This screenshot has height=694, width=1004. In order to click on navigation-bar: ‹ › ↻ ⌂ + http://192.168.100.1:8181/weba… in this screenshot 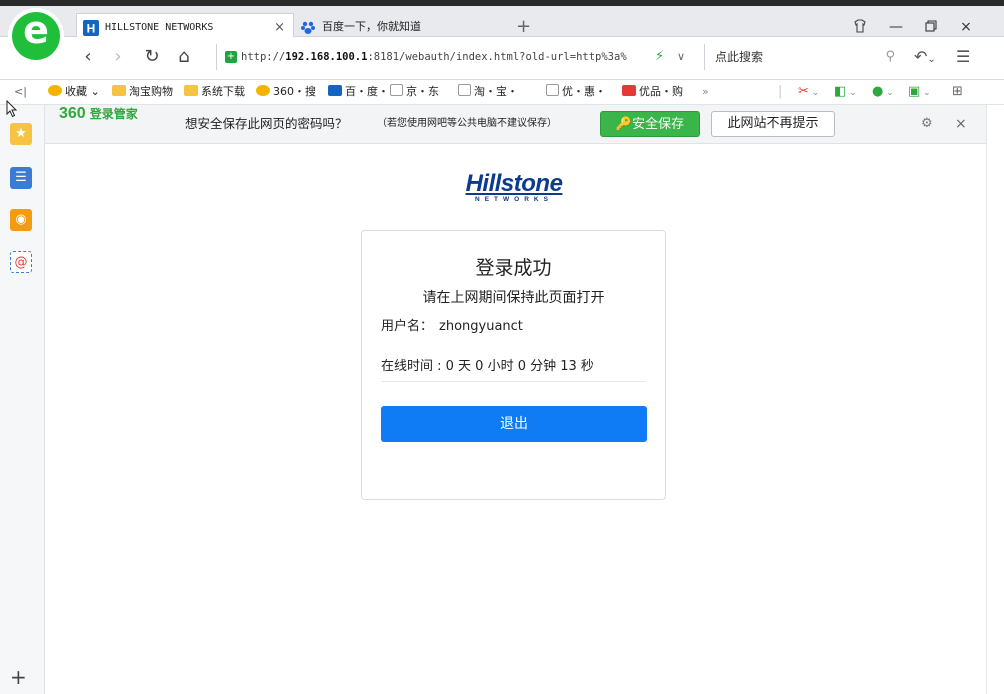, I will do `click(502, 58)`.